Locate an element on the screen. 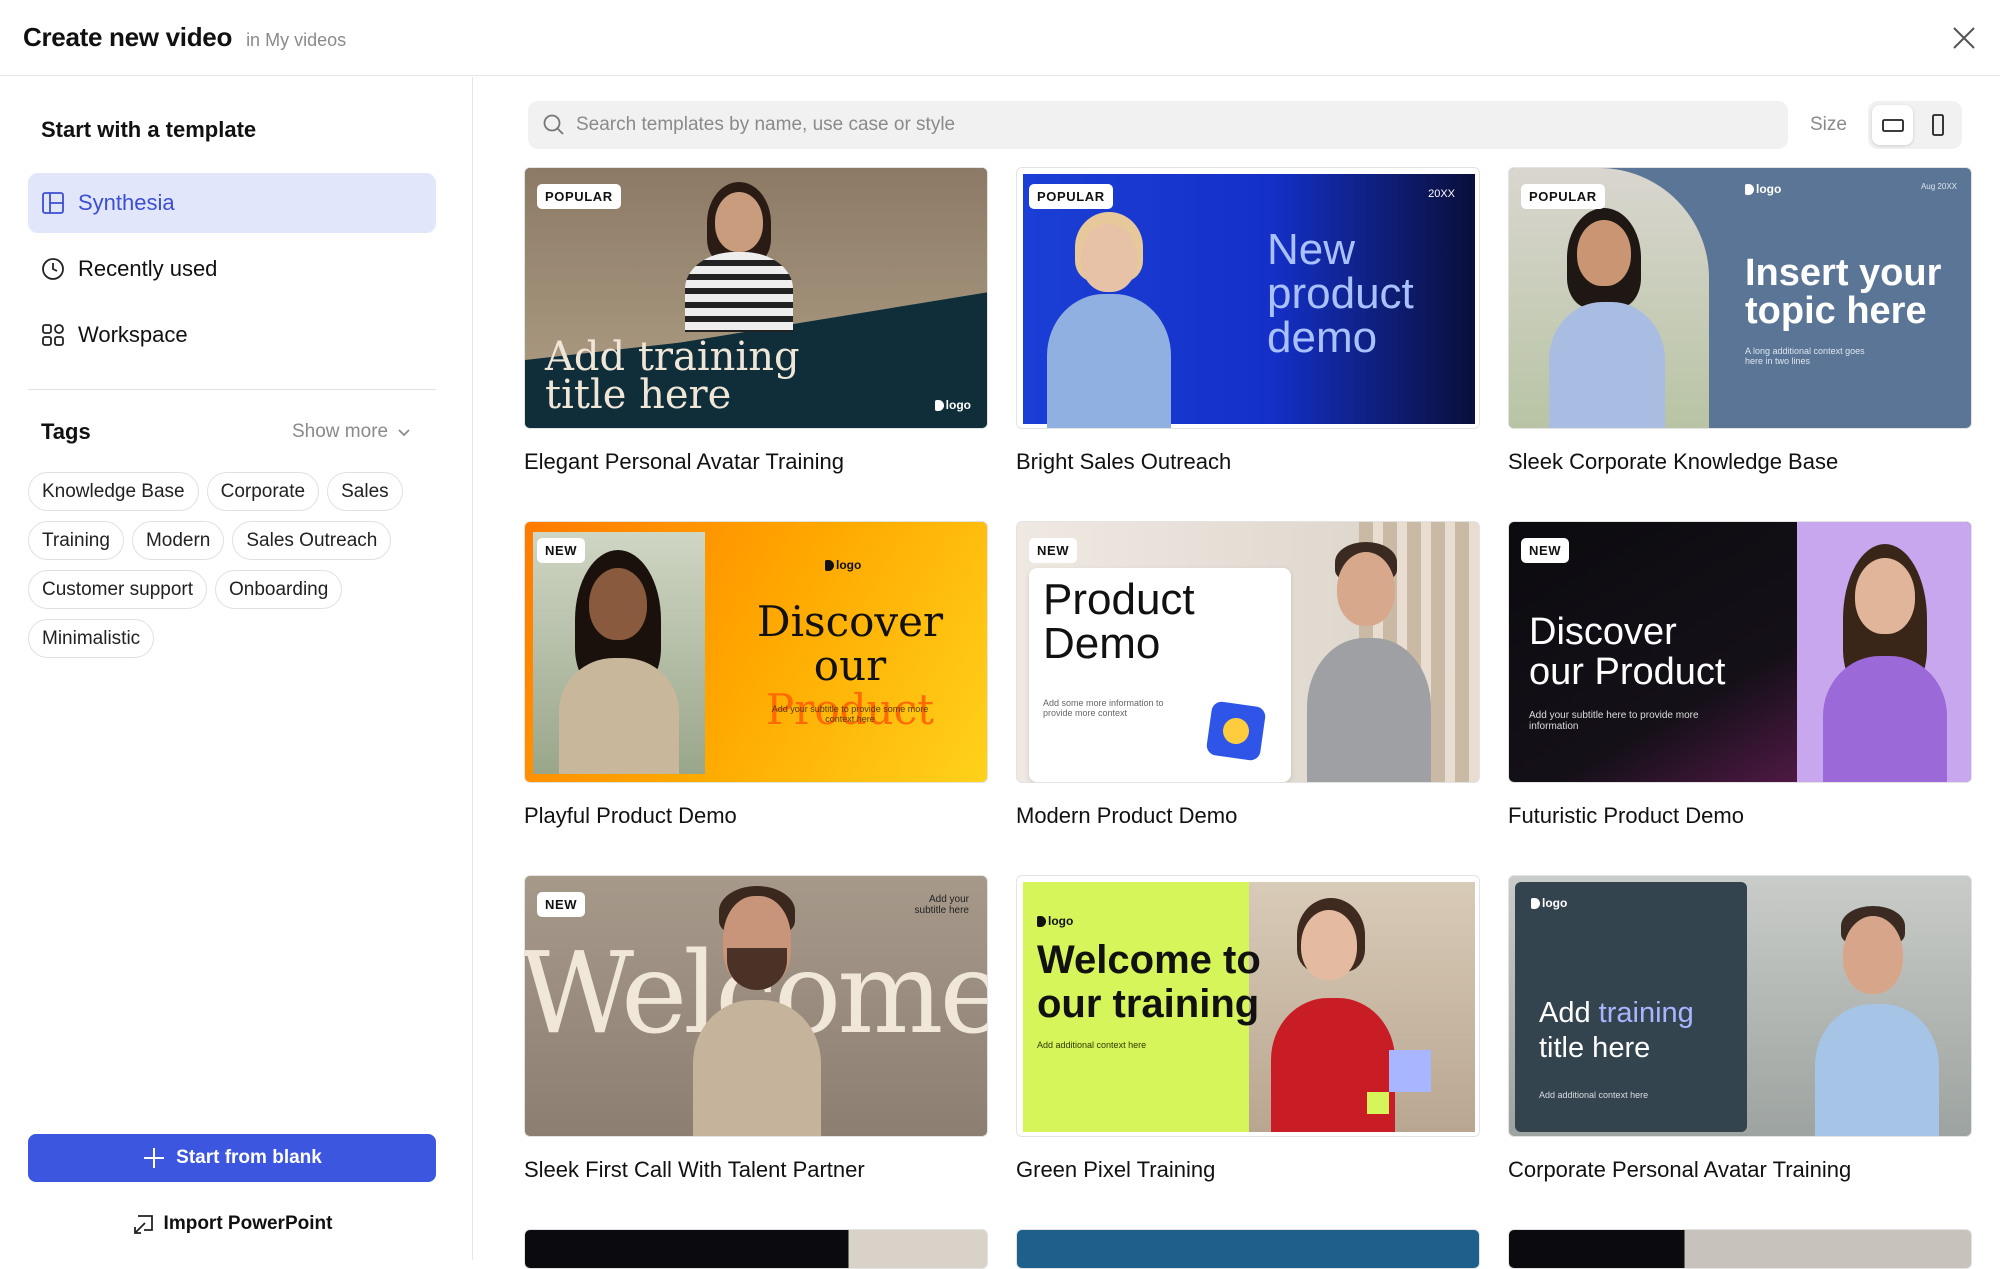  import-powerpoint-button: Import PowerPoint is located at coordinates (232, 1224).